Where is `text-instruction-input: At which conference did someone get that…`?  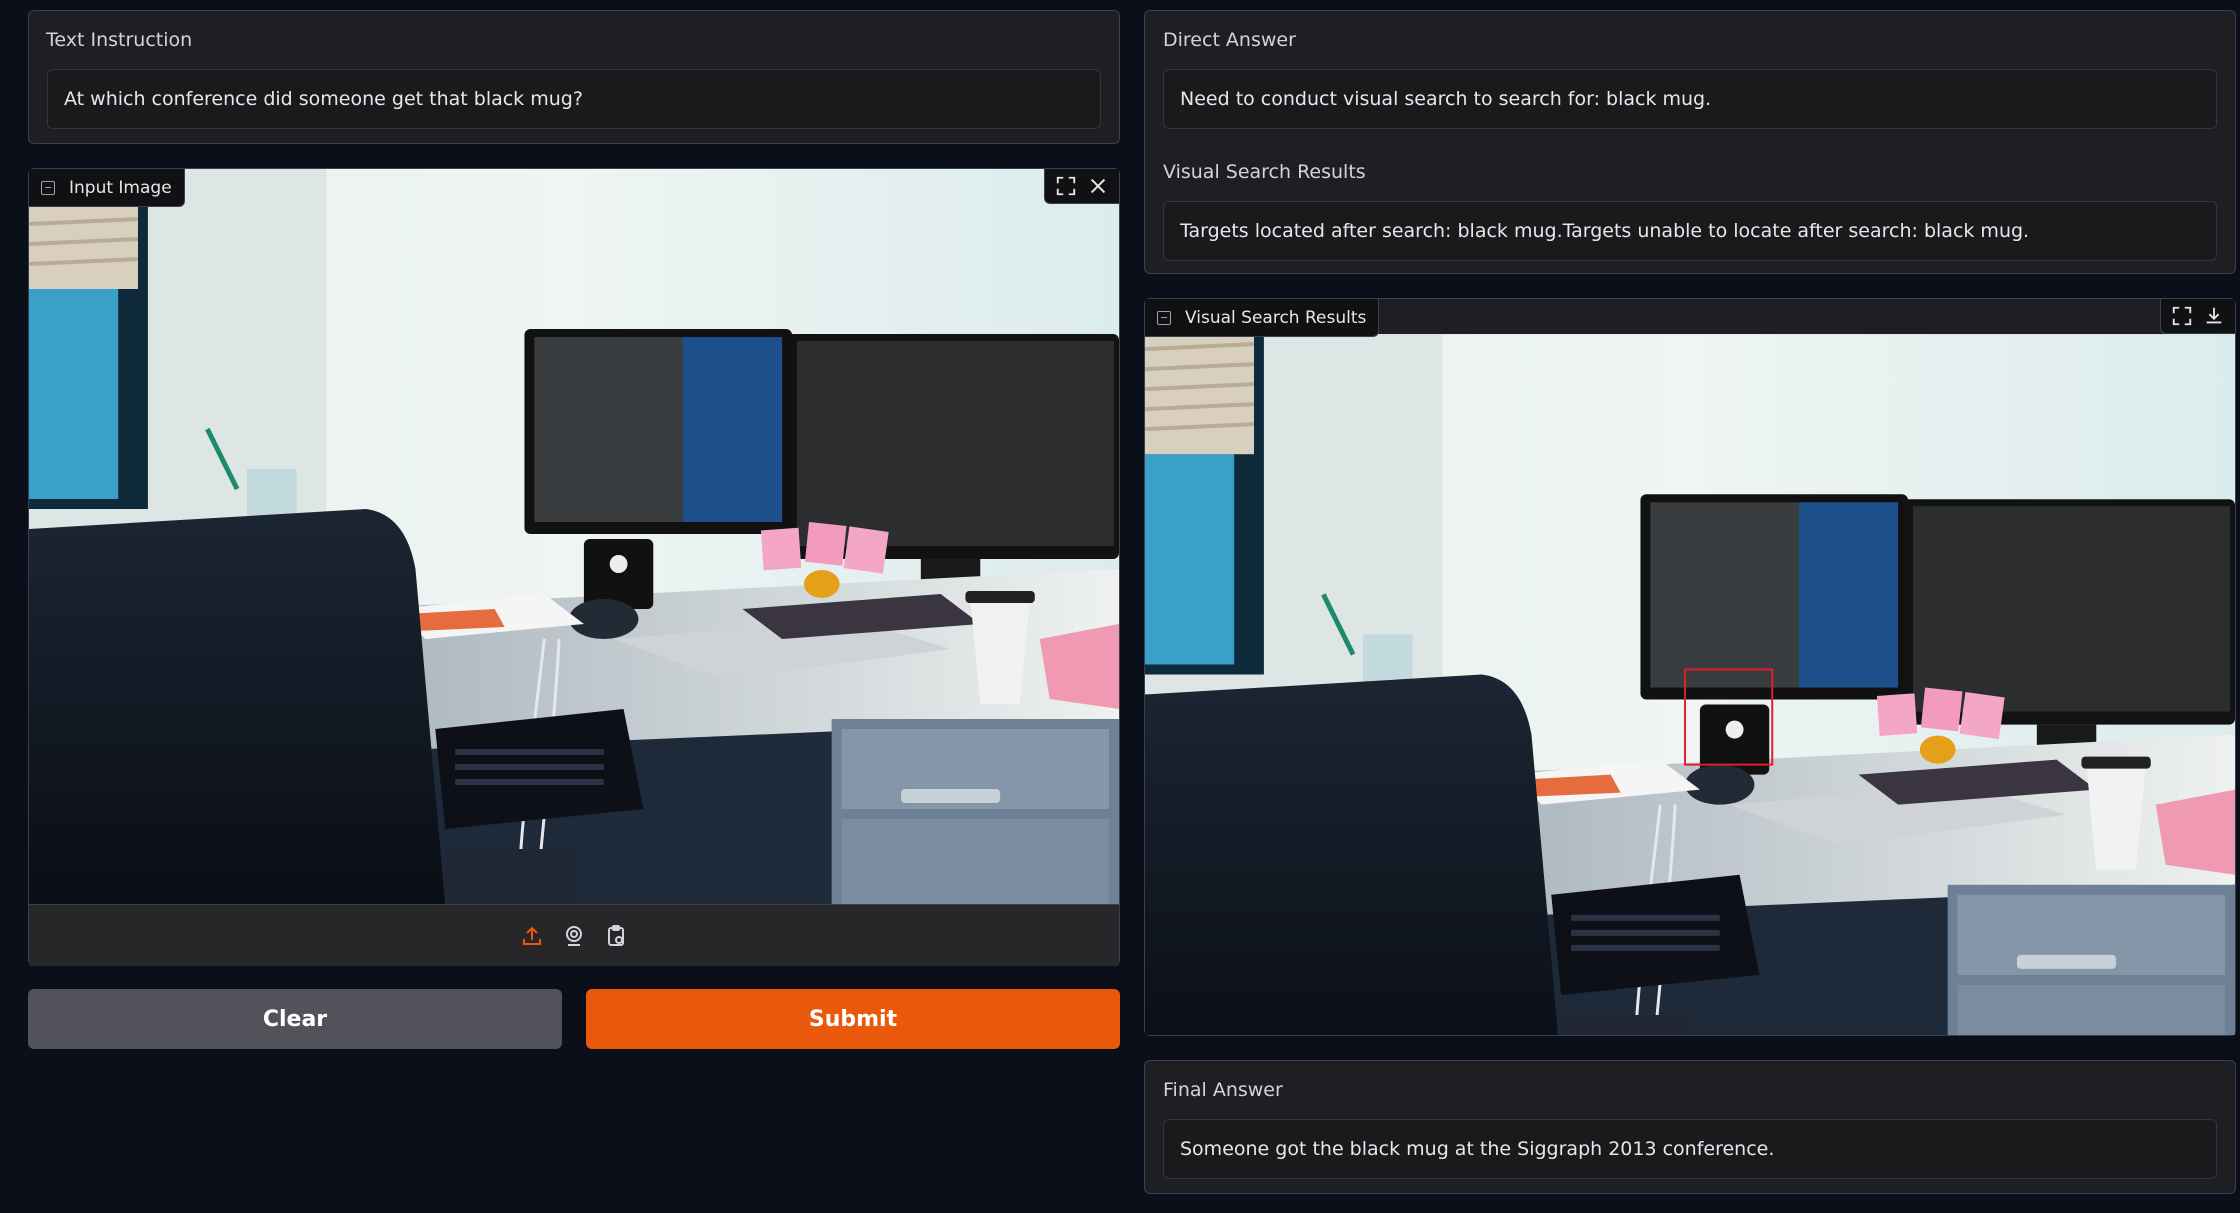 text-instruction-input: At which conference did someone get that… is located at coordinates (574, 99).